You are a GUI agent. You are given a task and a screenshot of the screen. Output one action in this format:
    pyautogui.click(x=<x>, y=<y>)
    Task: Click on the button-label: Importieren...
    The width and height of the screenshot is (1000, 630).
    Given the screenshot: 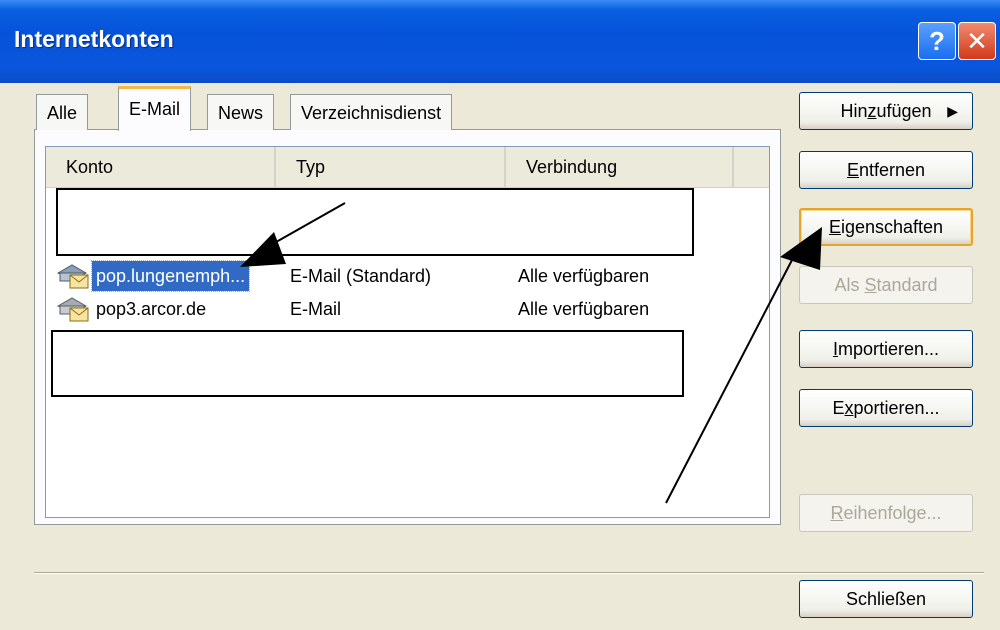 What is the action you would take?
    pyautogui.click(x=886, y=348)
    